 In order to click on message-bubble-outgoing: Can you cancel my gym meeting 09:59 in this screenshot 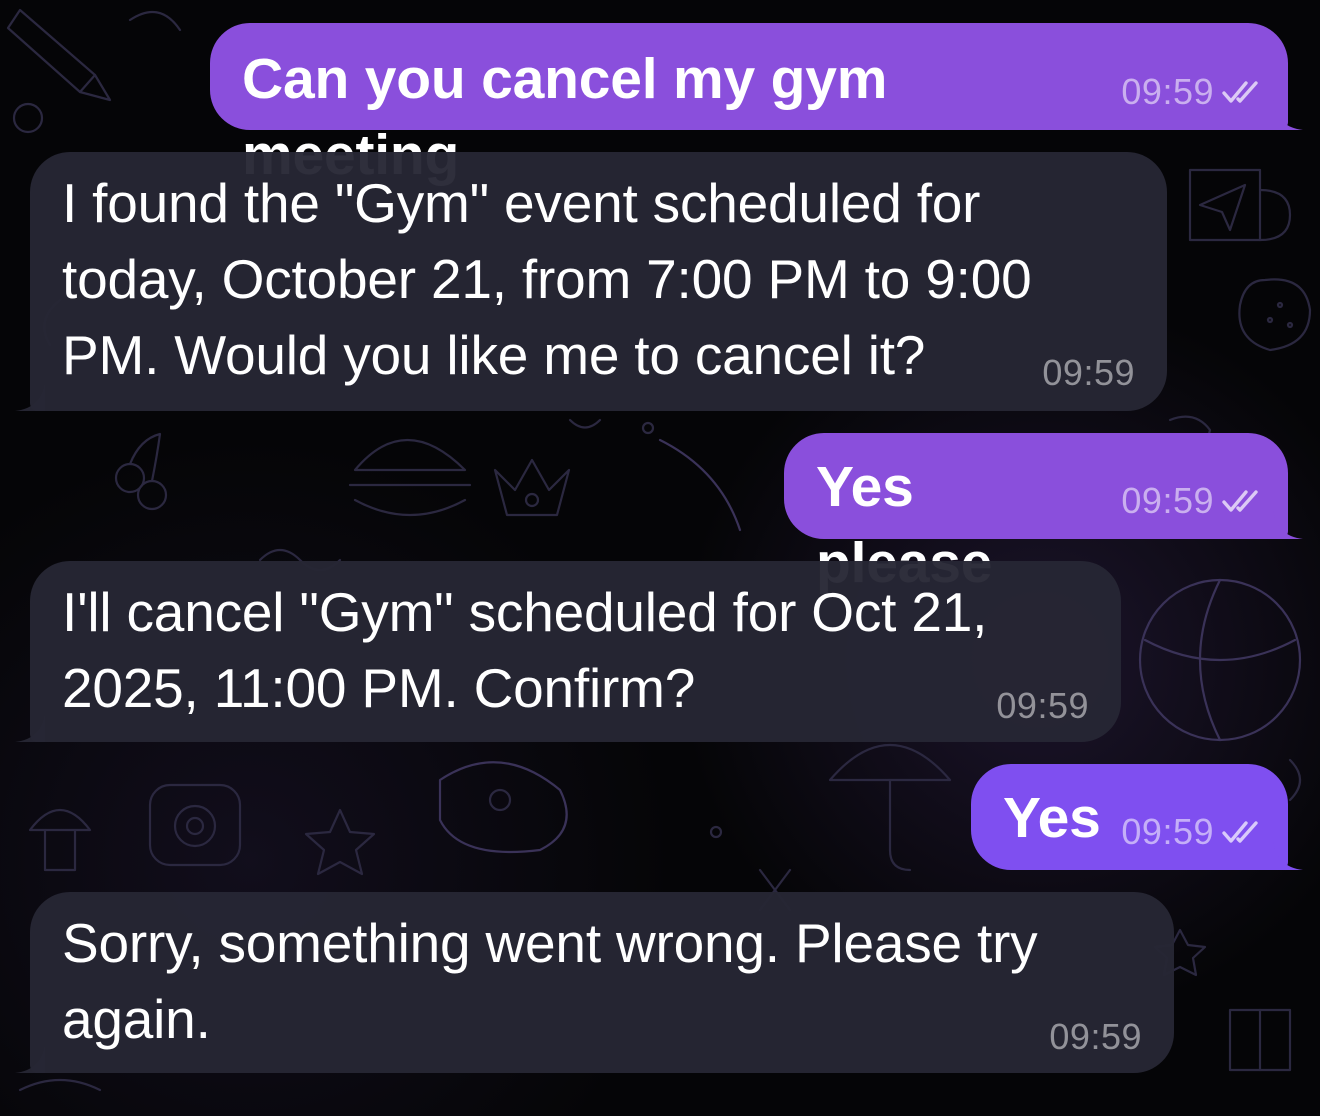, I will do `click(756, 105)`.